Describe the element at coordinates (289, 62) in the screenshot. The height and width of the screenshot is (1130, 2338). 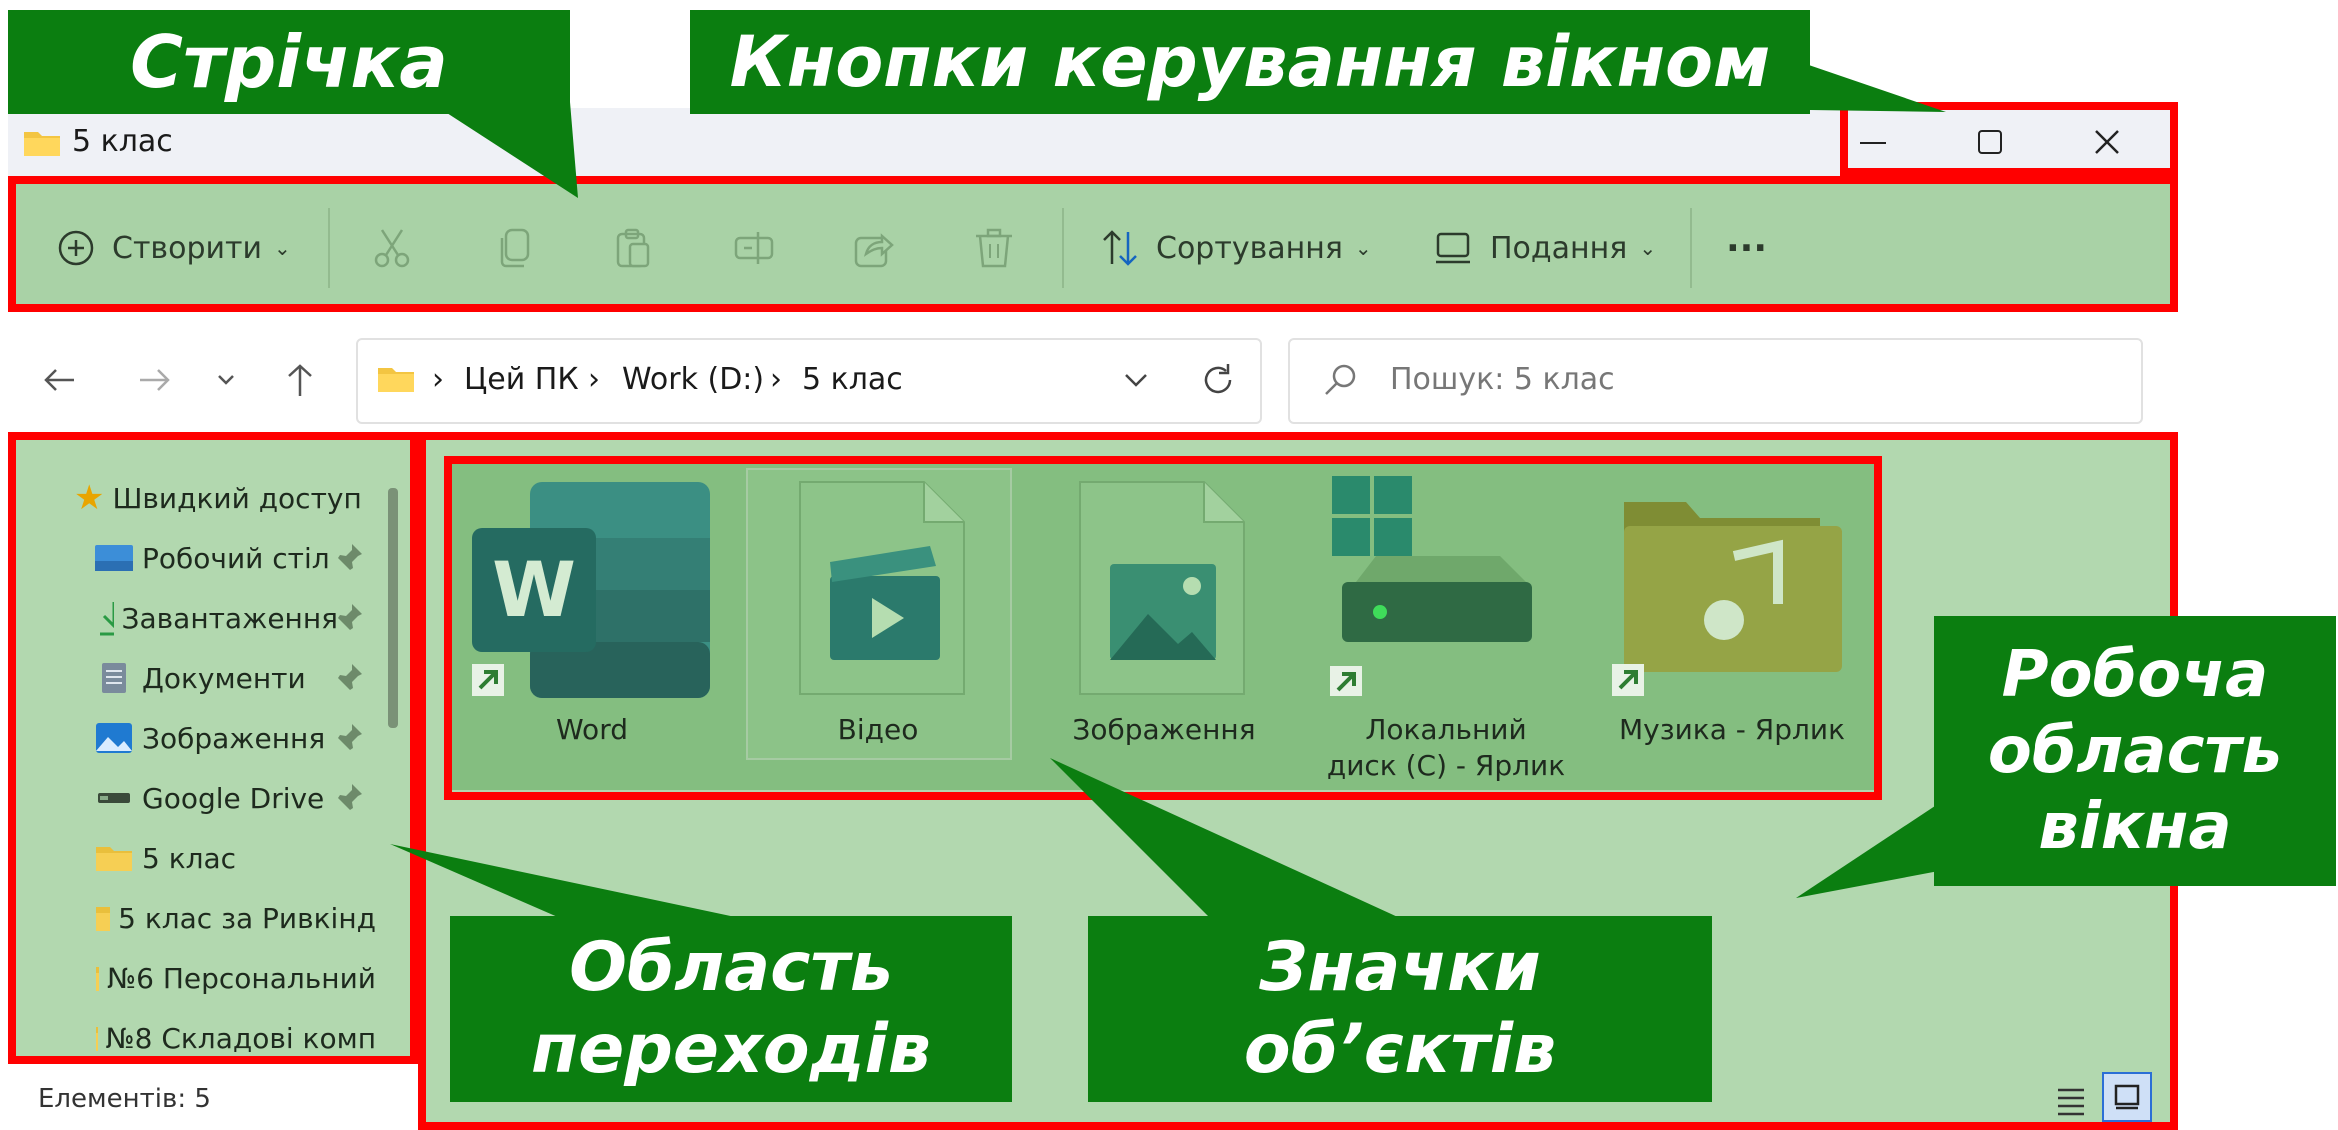
I see `callout-ribbon: Стрічка` at that location.